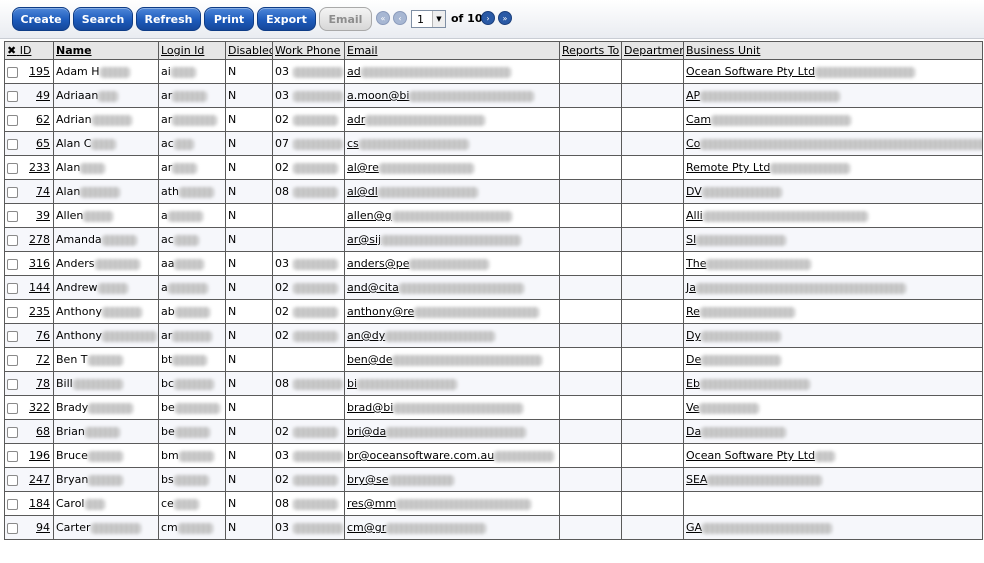 This screenshot has height=563, width=984. What do you see at coordinates (40, 311) in the screenshot?
I see `id-link: 235` at bounding box center [40, 311].